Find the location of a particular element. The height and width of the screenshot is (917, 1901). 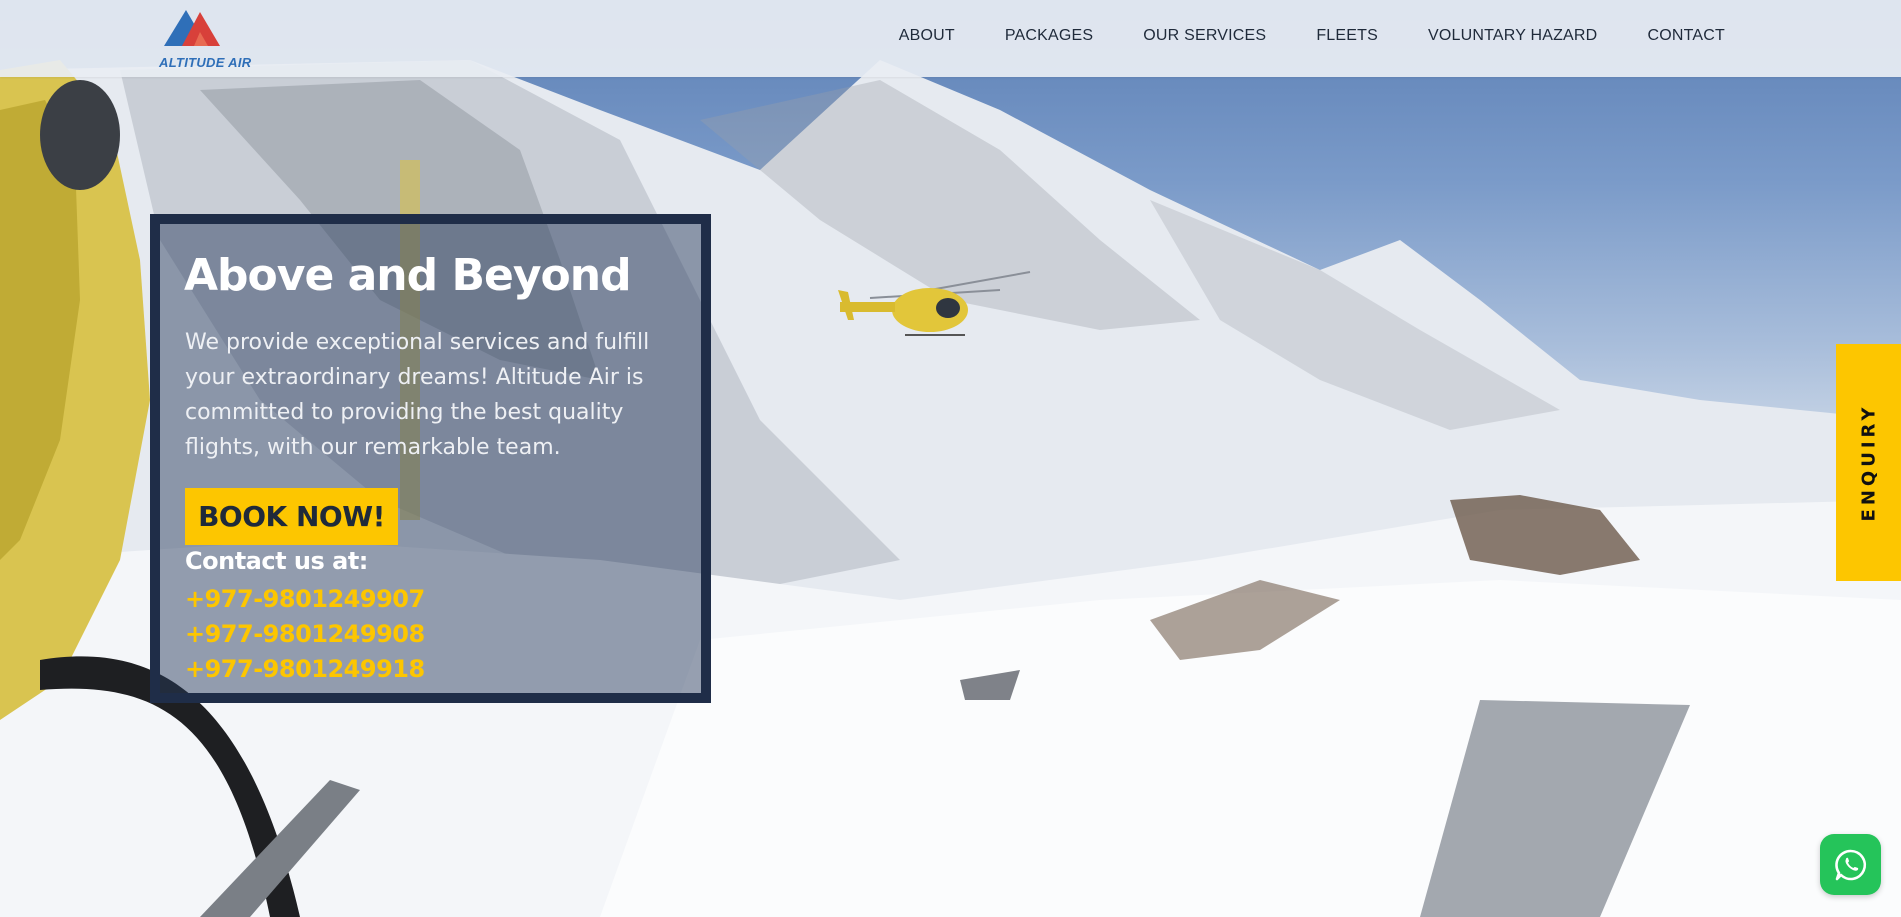

nav-voluntary-hazard: VOLUNTARY HAZARD is located at coordinates (1512, 36).